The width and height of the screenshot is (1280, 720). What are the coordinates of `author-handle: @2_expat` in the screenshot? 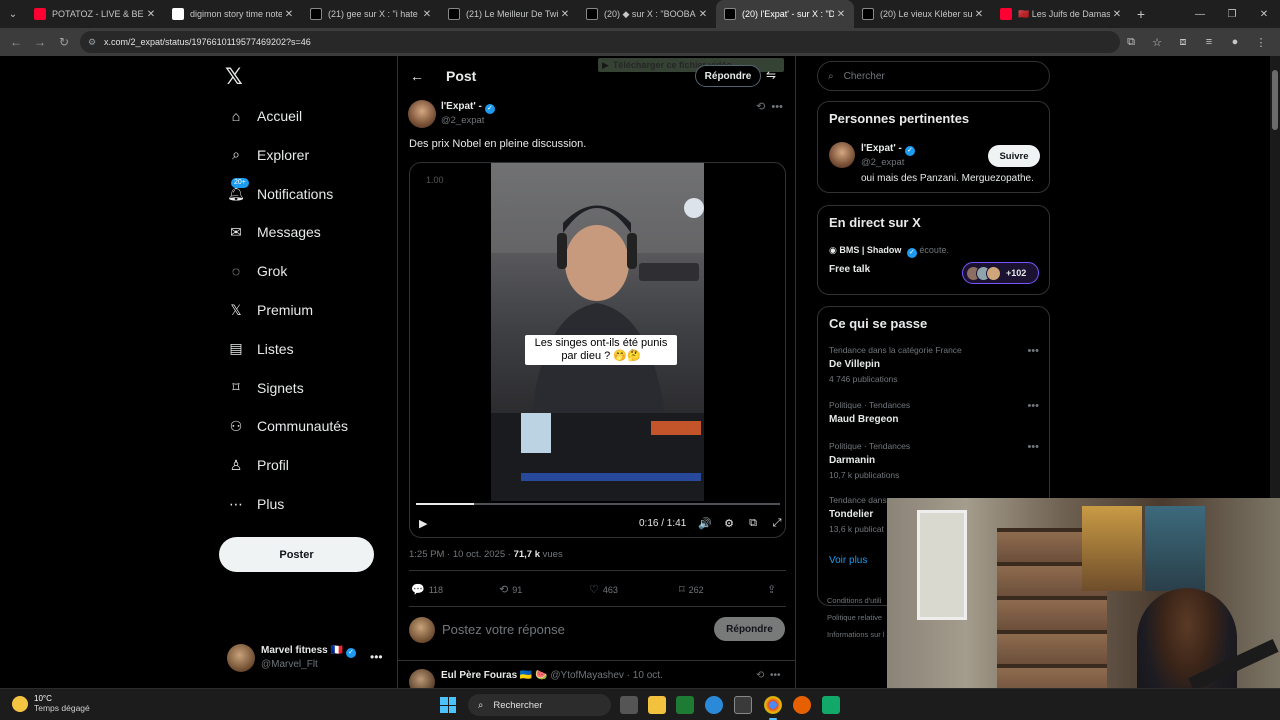 It's located at (462, 120).